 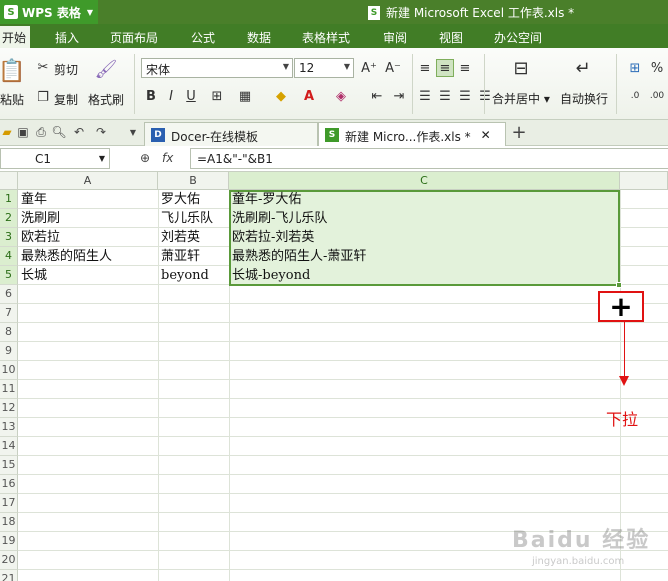 I want to click on row-header: 12, so click(x=9, y=408).